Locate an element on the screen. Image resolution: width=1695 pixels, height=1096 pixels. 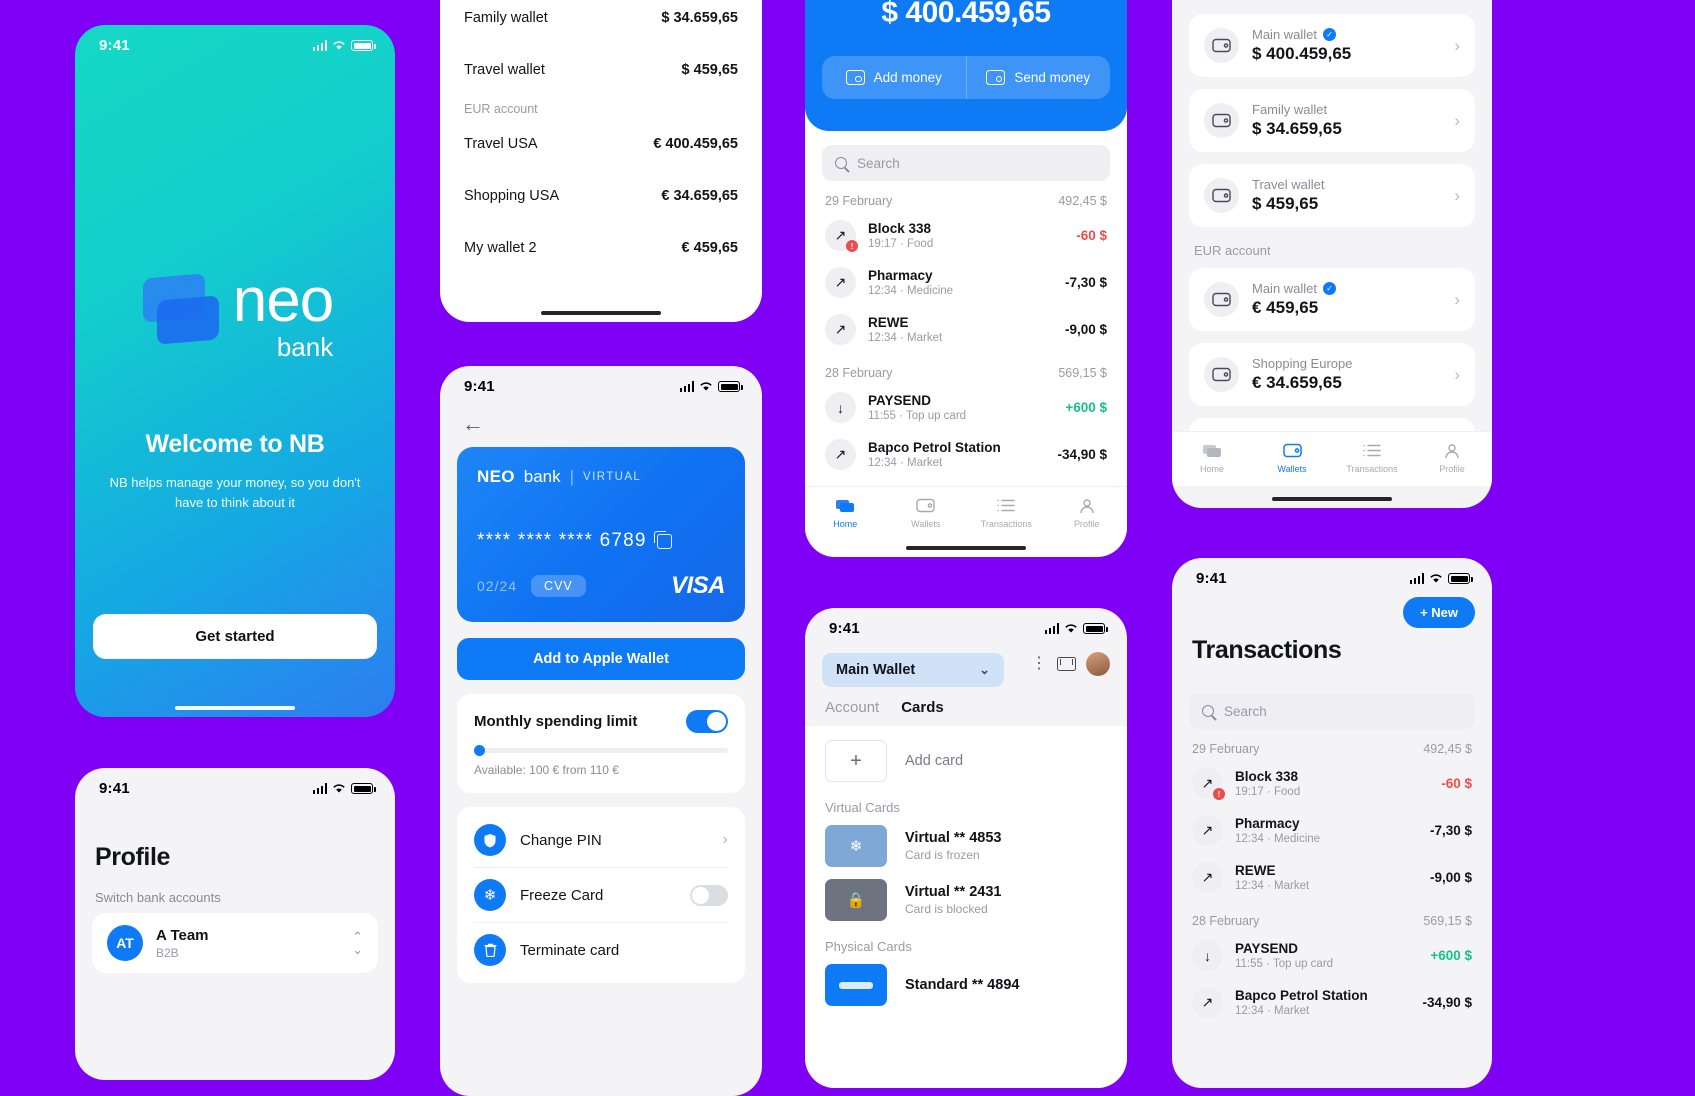
wallet-info: Main wallet ✓ € 459,65 is located at coordinates (1294, 299).